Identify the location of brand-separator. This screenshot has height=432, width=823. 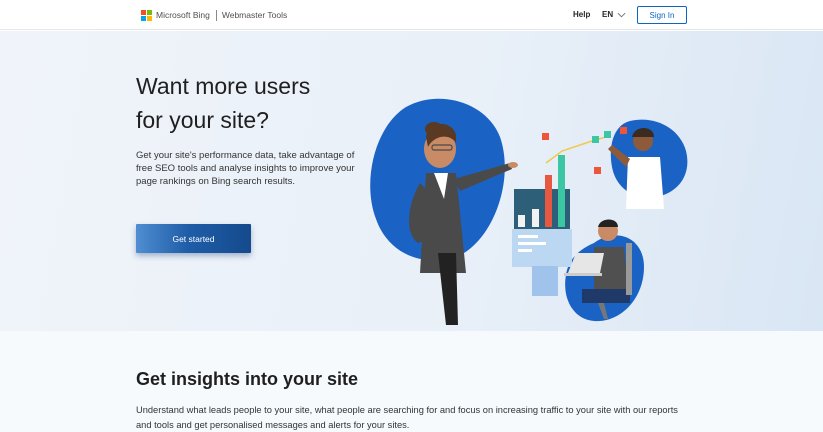
(216, 15).